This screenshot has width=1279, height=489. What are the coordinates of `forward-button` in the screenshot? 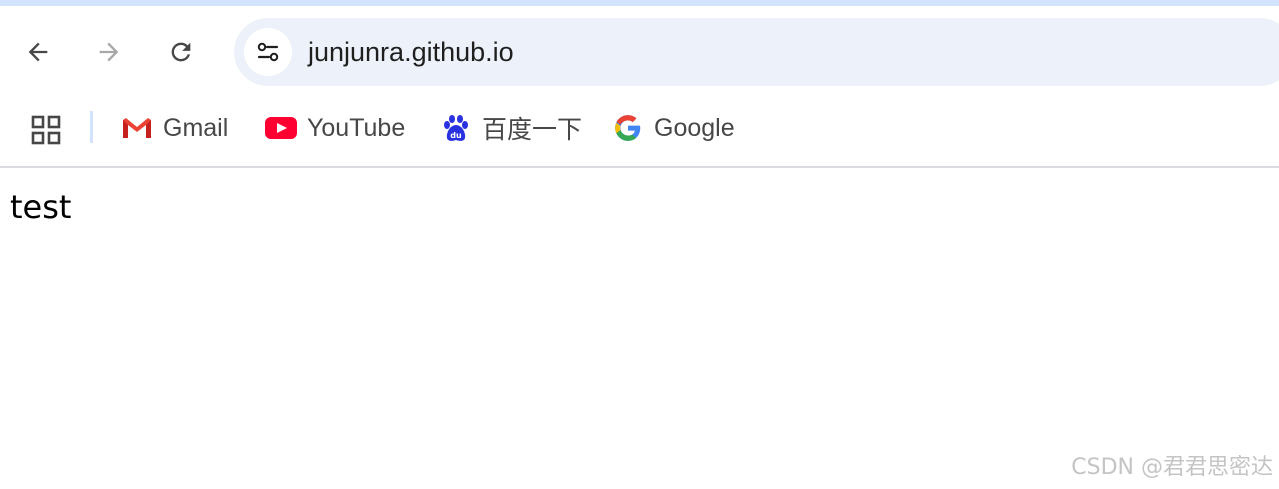 It's located at (109, 52).